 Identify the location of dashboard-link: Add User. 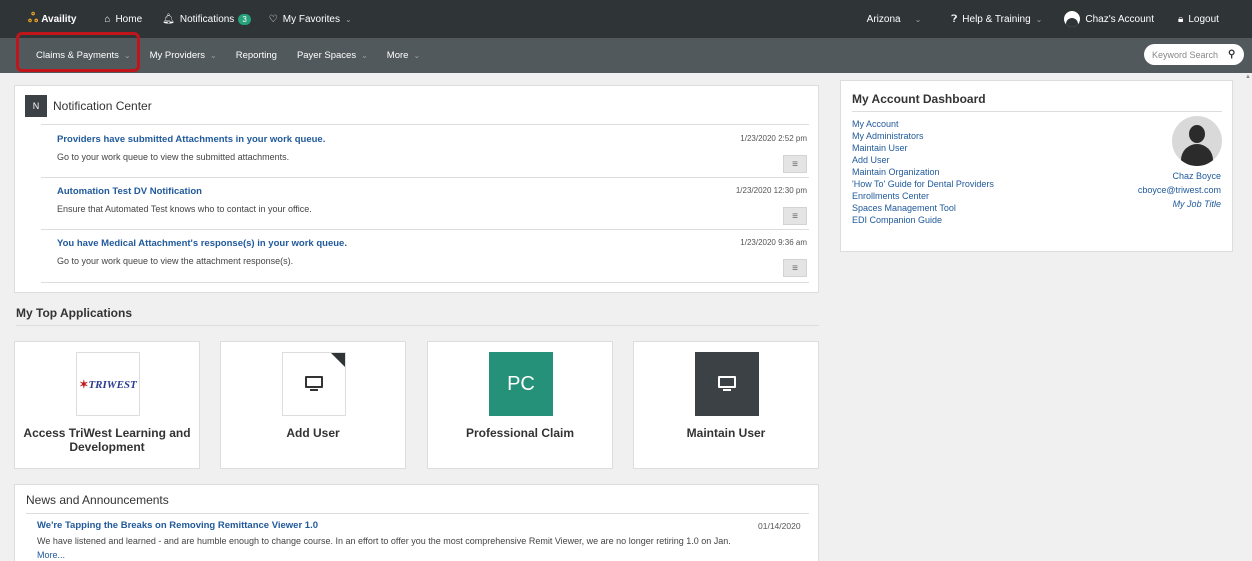
(923, 160).